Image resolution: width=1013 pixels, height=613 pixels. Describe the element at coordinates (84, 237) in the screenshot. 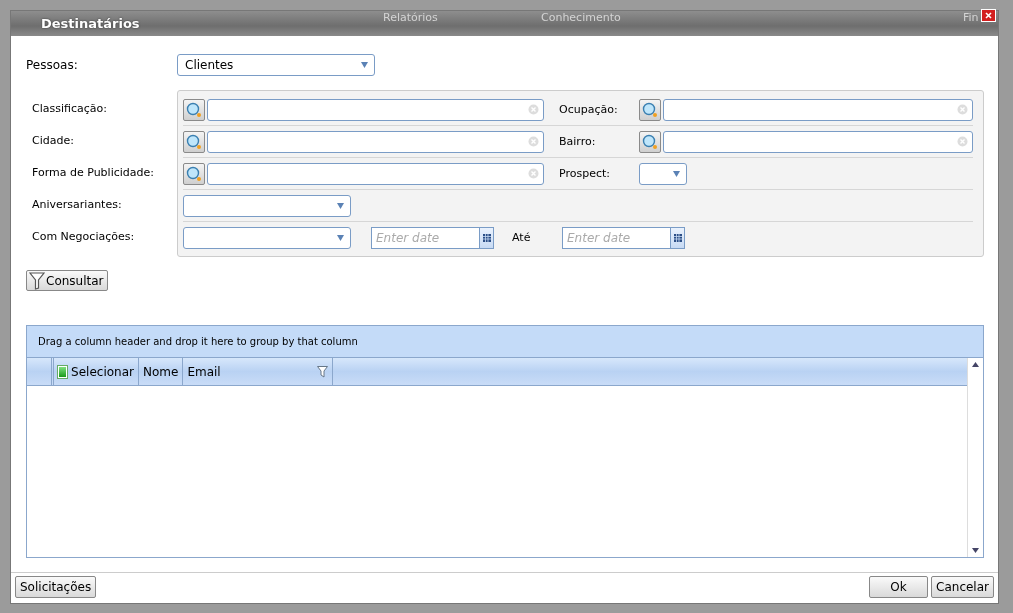

I see `field-label: Com Negociações:` at that location.